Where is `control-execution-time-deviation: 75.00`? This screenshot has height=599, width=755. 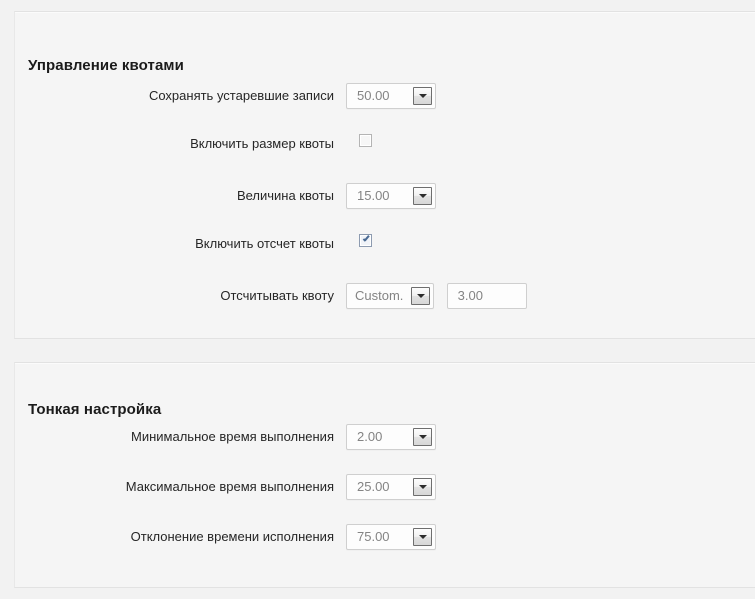 control-execution-time-deviation: 75.00 is located at coordinates (391, 538).